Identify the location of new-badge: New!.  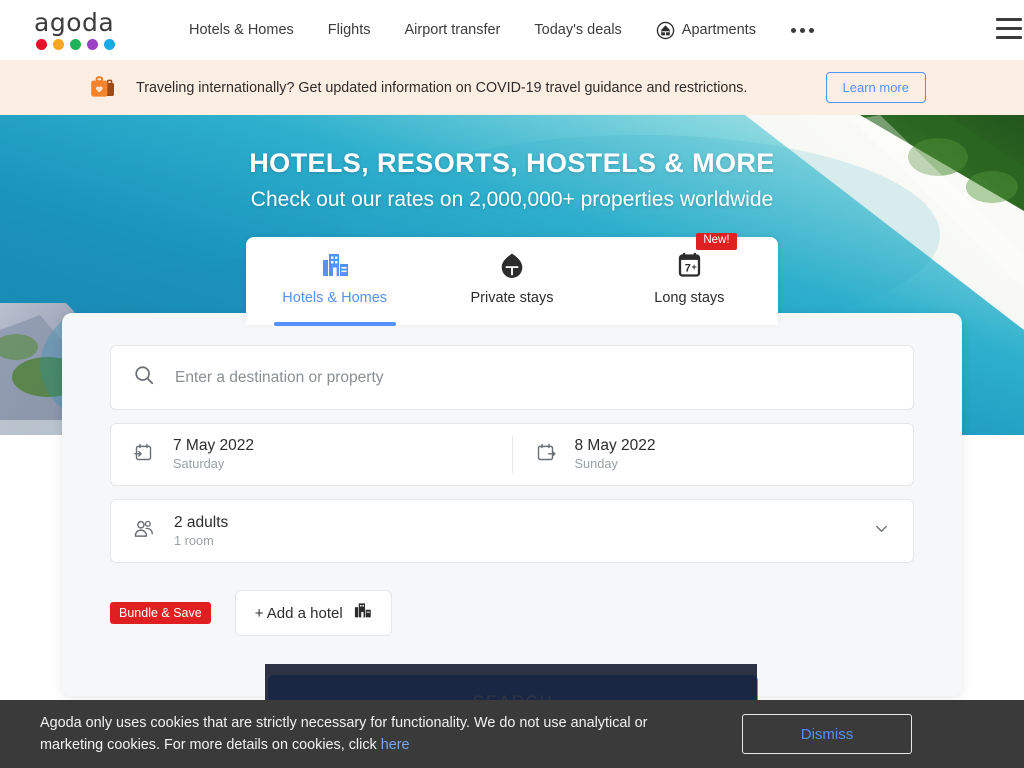
(716, 241).